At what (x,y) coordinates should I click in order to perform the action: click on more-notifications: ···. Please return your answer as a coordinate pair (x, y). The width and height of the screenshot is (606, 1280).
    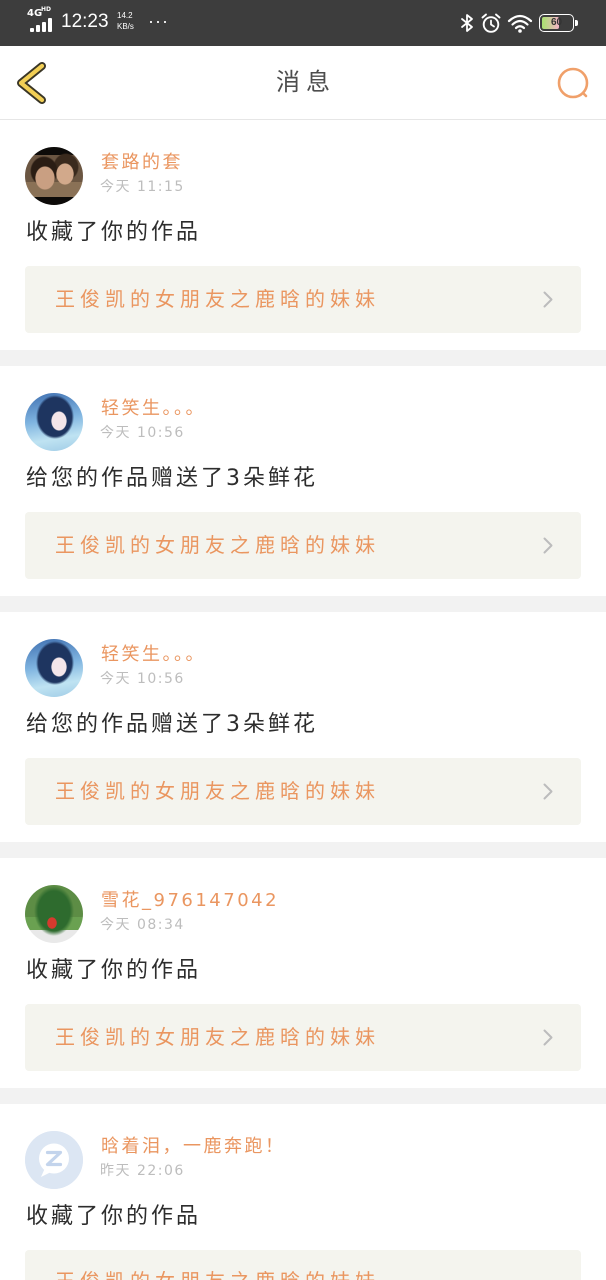
    Looking at the image, I should click on (158, 21).